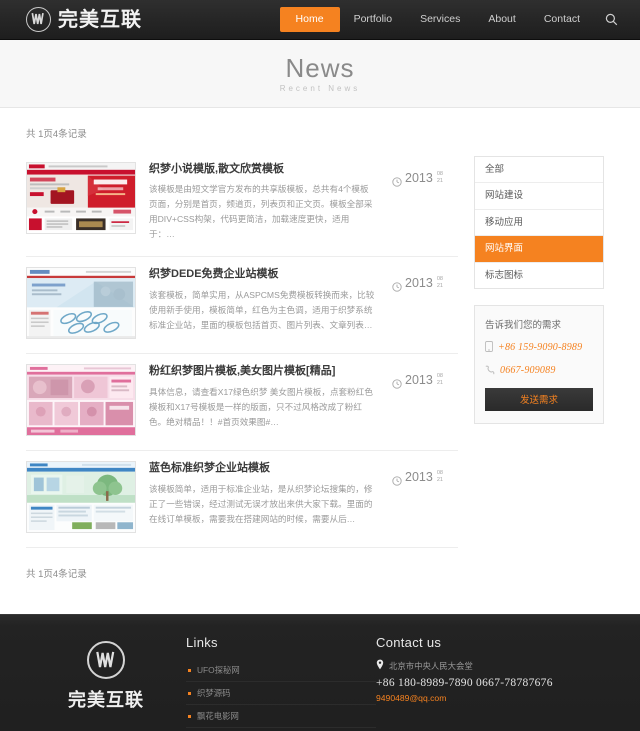 Image resolution: width=640 pixels, height=731 pixels. What do you see at coordinates (373, 19) in the screenshot?
I see `nav-item-portfolio: Portfolio` at bounding box center [373, 19].